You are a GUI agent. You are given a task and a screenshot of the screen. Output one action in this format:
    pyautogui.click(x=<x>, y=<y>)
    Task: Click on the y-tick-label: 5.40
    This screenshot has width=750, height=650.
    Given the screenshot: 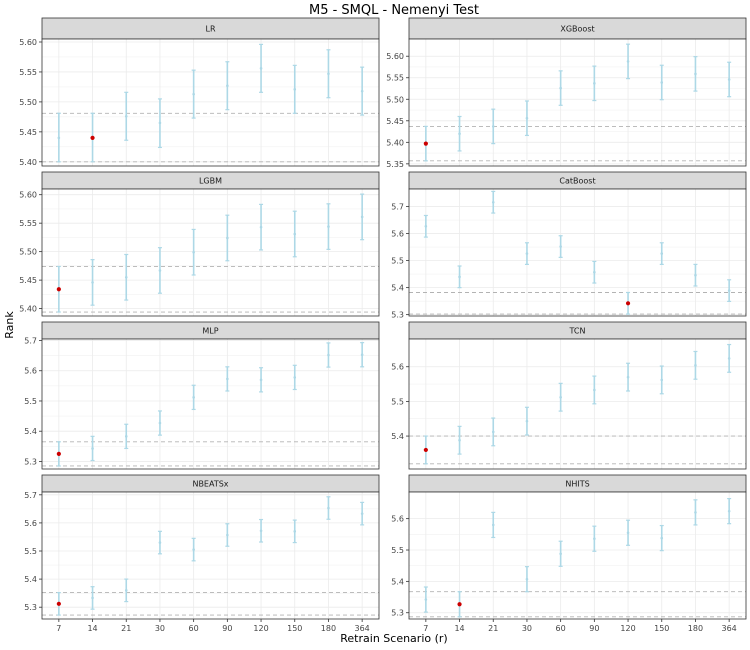 What is the action you would take?
    pyautogui.click(x=395, y=142)
    